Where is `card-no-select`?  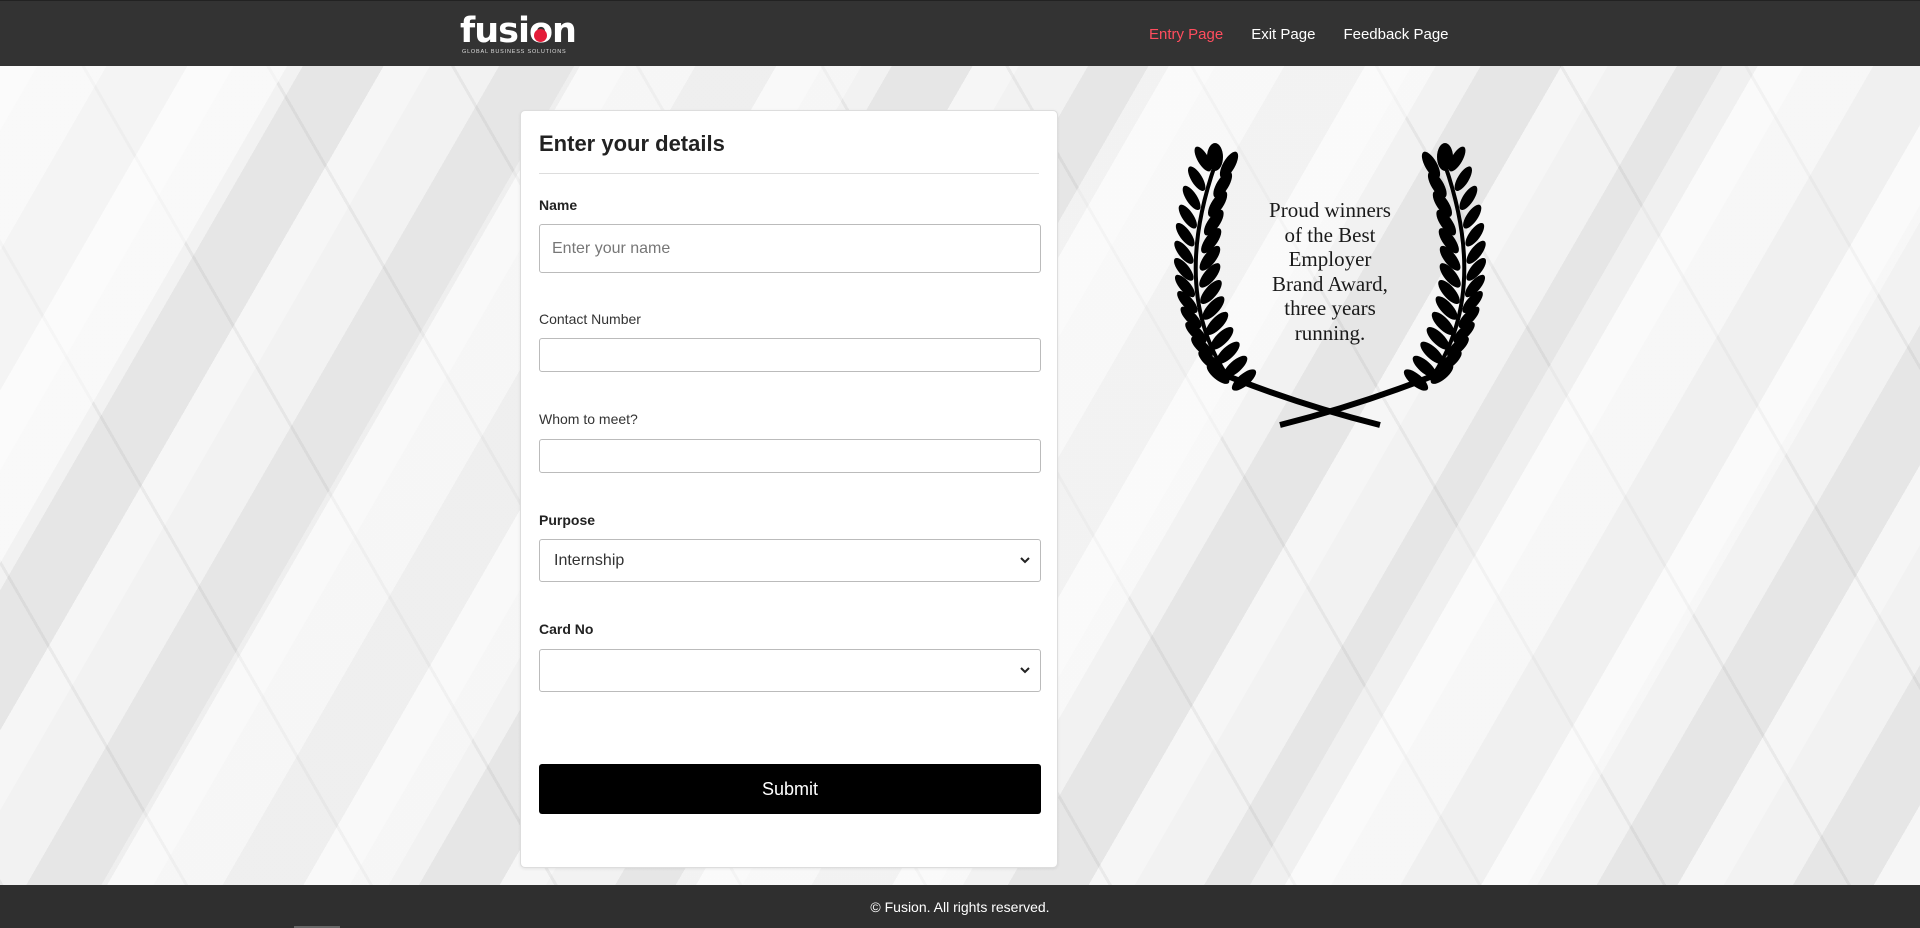 card-no-select is located at coordinates (790, 670).